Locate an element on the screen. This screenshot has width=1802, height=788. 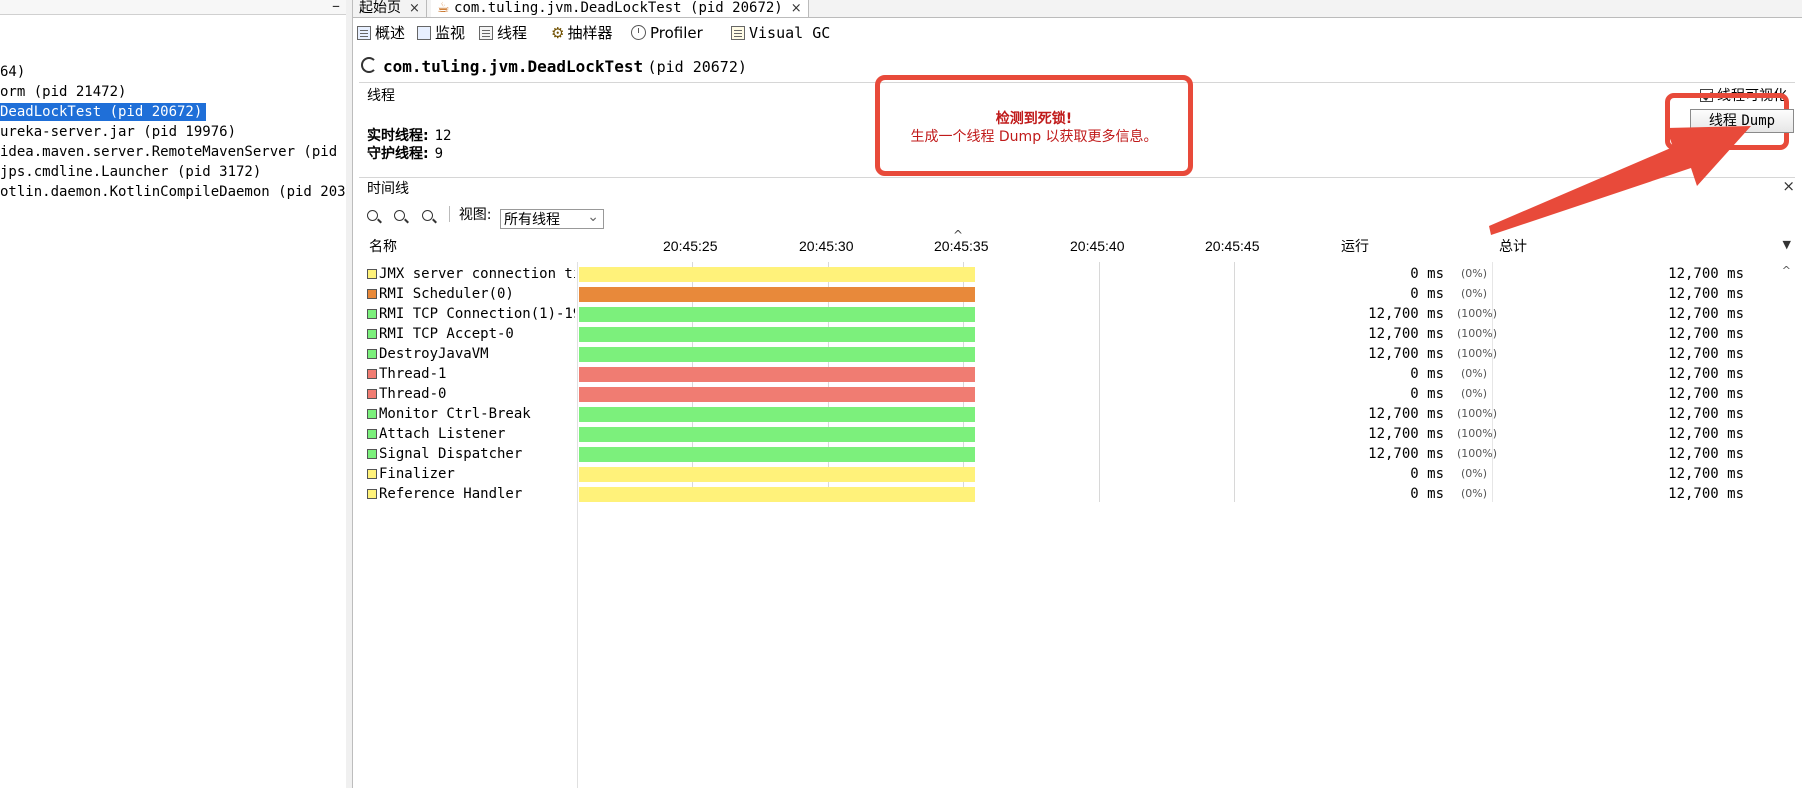
subtab-profiler: Profiler is located at coordinates (667, 33).